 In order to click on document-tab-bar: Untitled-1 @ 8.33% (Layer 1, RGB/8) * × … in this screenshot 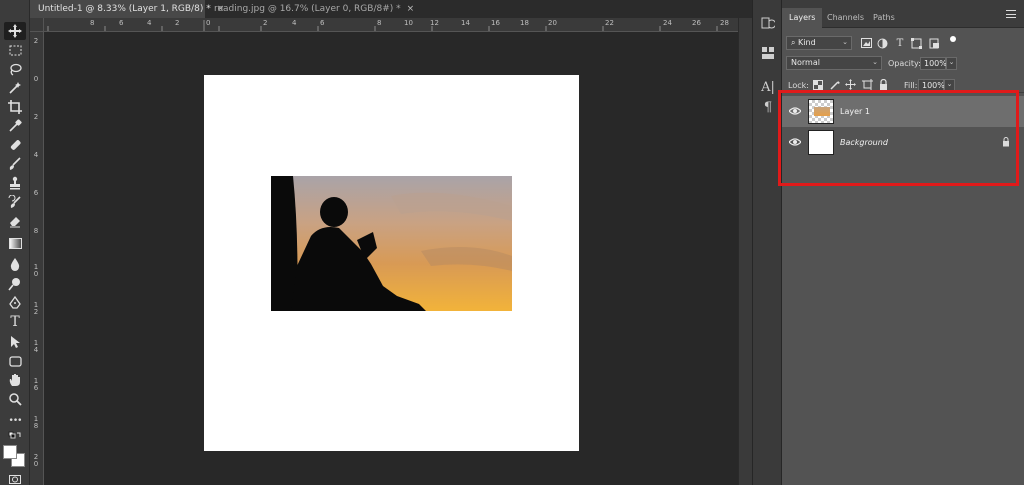, I will do `click(391, 9)`.